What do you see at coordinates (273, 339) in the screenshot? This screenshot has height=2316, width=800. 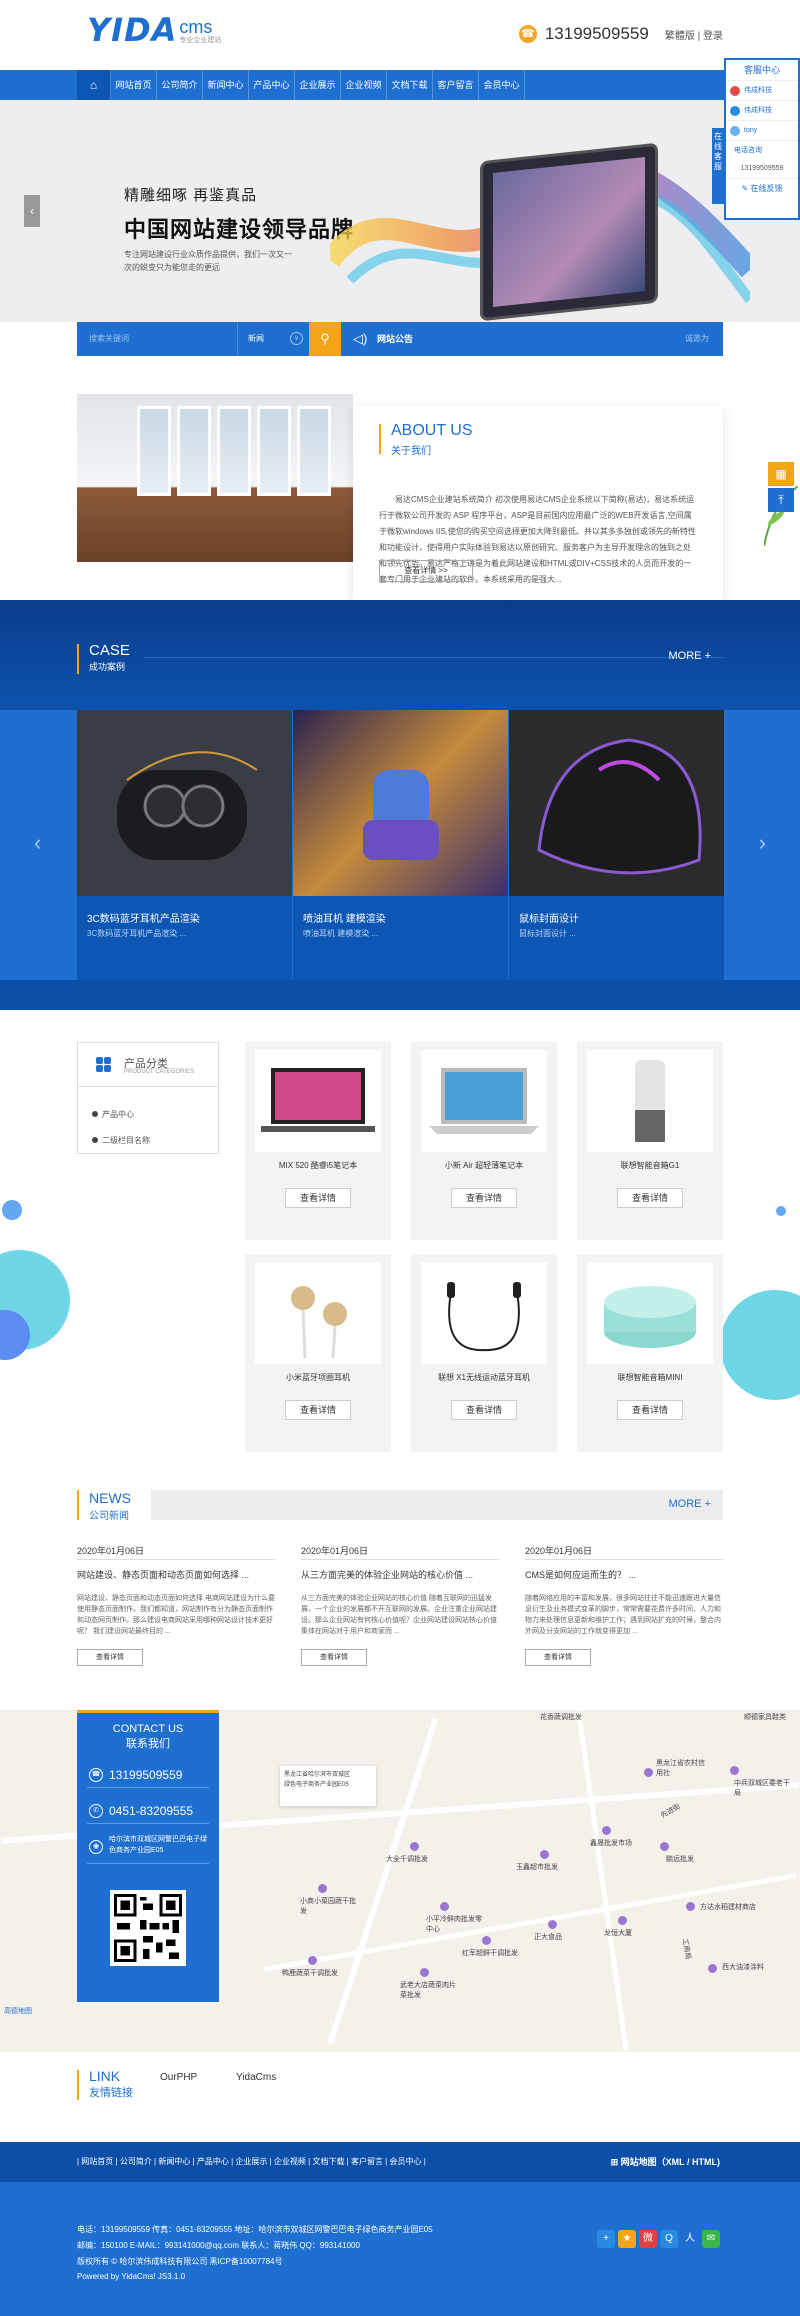 I see `search-type-select: 新闻 ∨` at bounding box center [273, 339].